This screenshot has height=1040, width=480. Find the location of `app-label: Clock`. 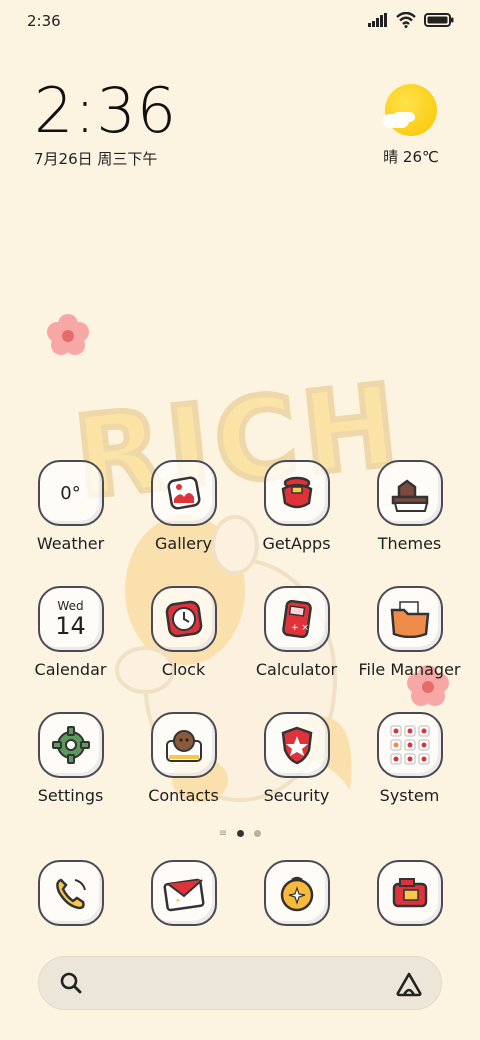

app-label: Clock is located at coordinates (183, 669).